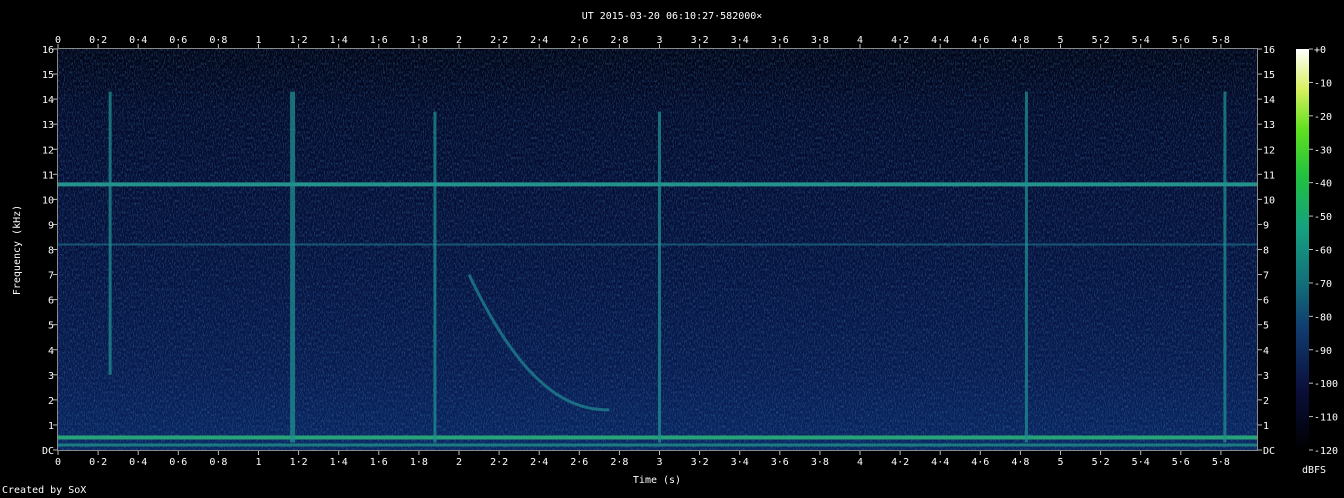  I want to click on y-tick-label-left: 16, so click(48, 50).